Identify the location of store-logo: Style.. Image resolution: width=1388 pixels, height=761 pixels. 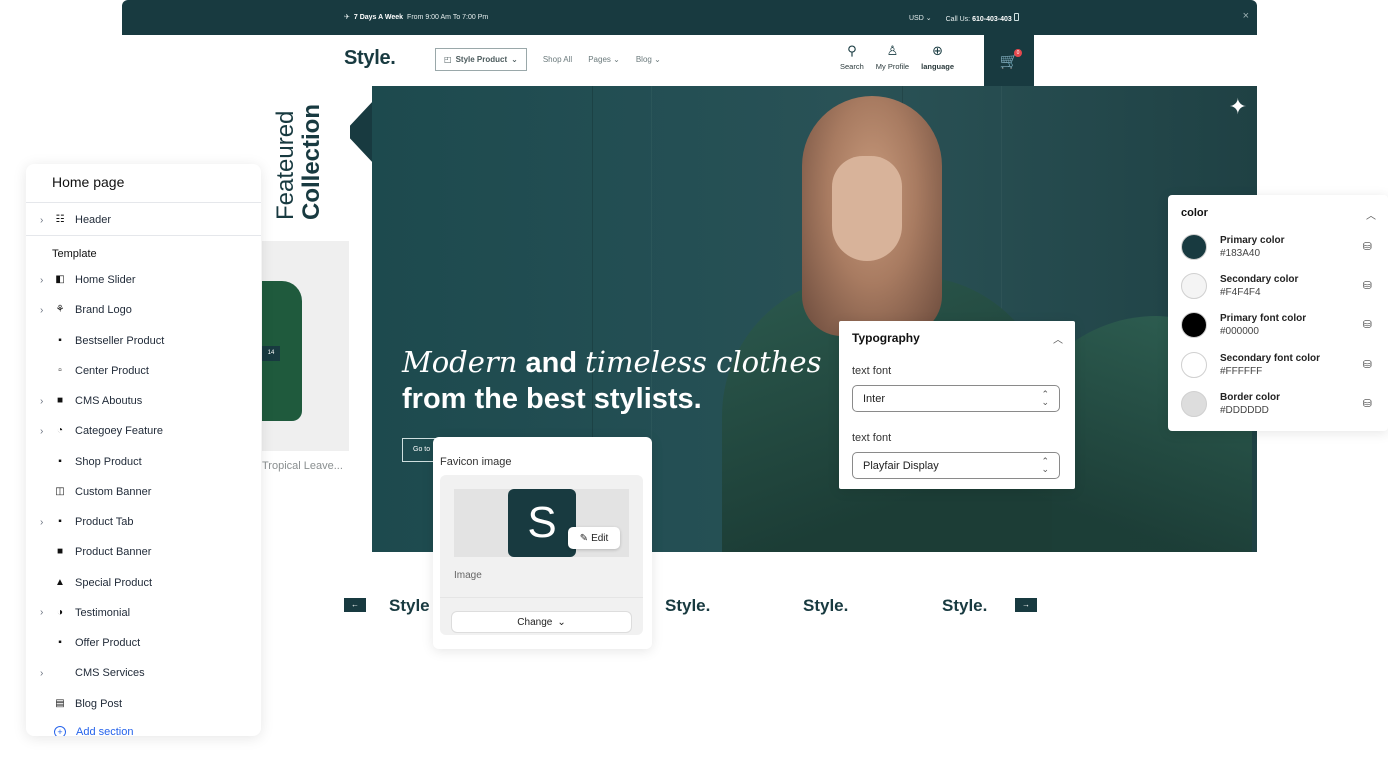
(370, 58).